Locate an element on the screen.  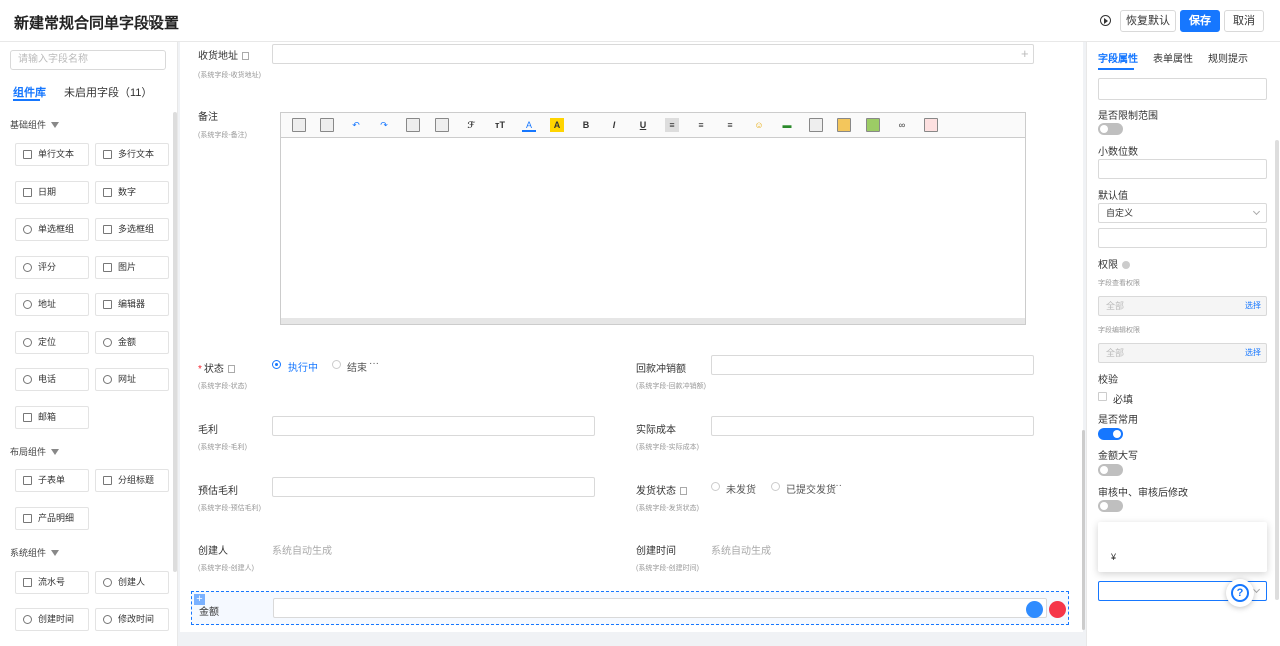
default-value-select: 自定义 is located at coordinates (1182, 213).